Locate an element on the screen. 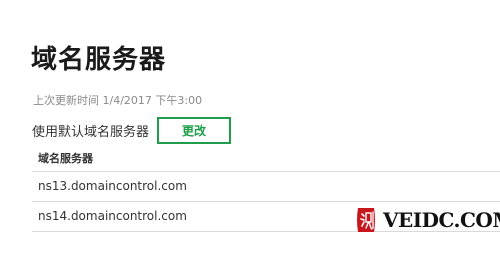 The height and width of the screenshot is (262, 500). default-nameserver-label: 使用默认域名服务器 is located at coordinates (91, 132).